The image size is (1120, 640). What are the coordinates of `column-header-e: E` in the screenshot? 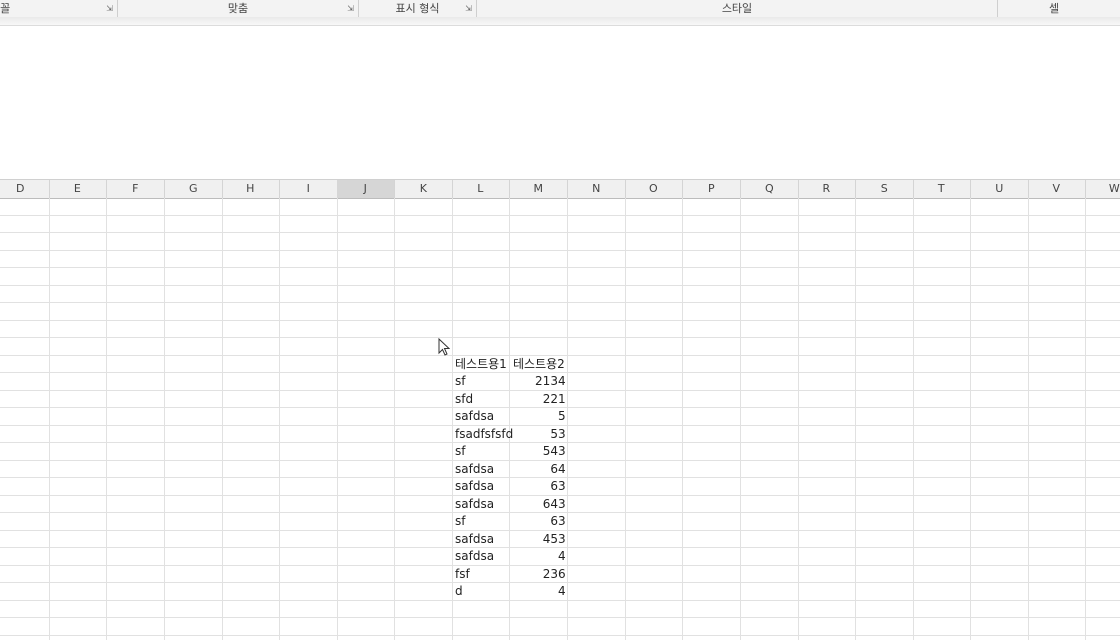 It's located at (78, 189).